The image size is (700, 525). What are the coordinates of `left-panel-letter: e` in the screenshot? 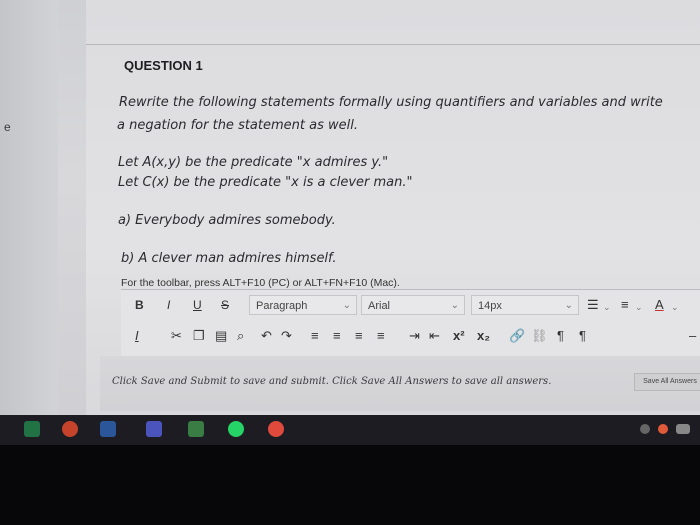 It's located at (7, 127).